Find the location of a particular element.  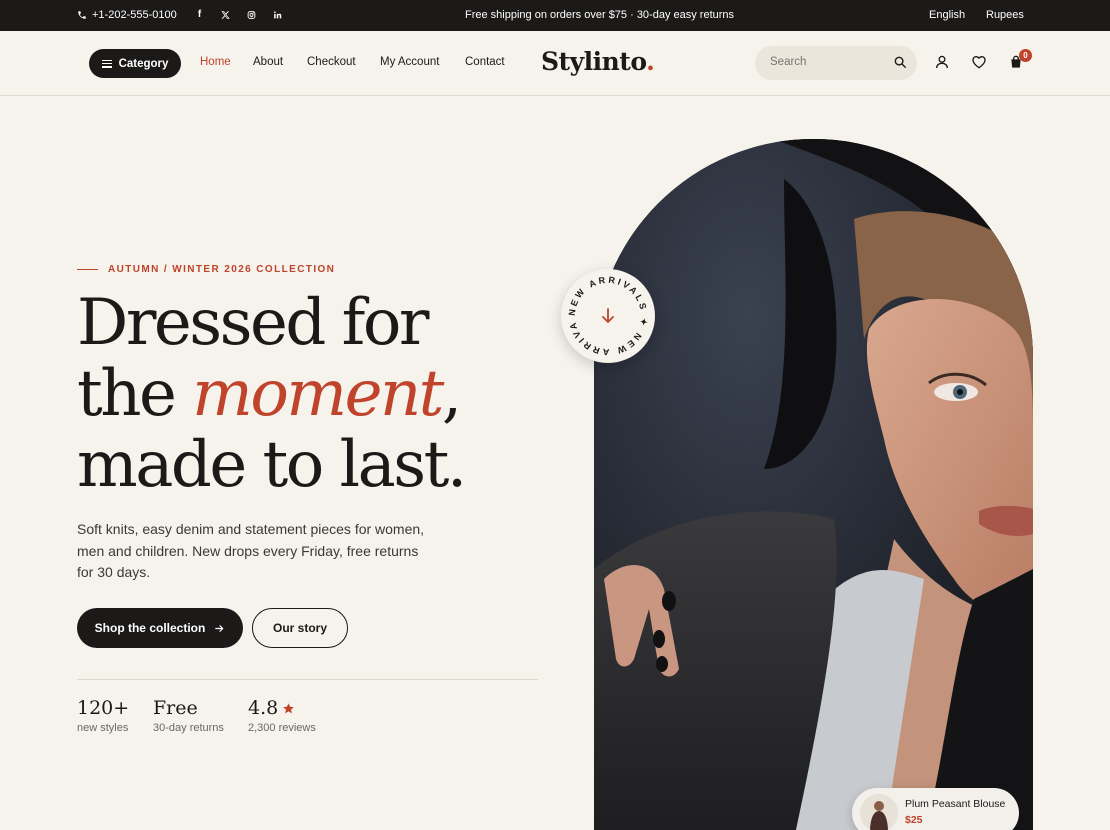

collection-eyebrow: AUTUMN / WINTER 2026 COLLECTION is located at coordinates (206, 269).